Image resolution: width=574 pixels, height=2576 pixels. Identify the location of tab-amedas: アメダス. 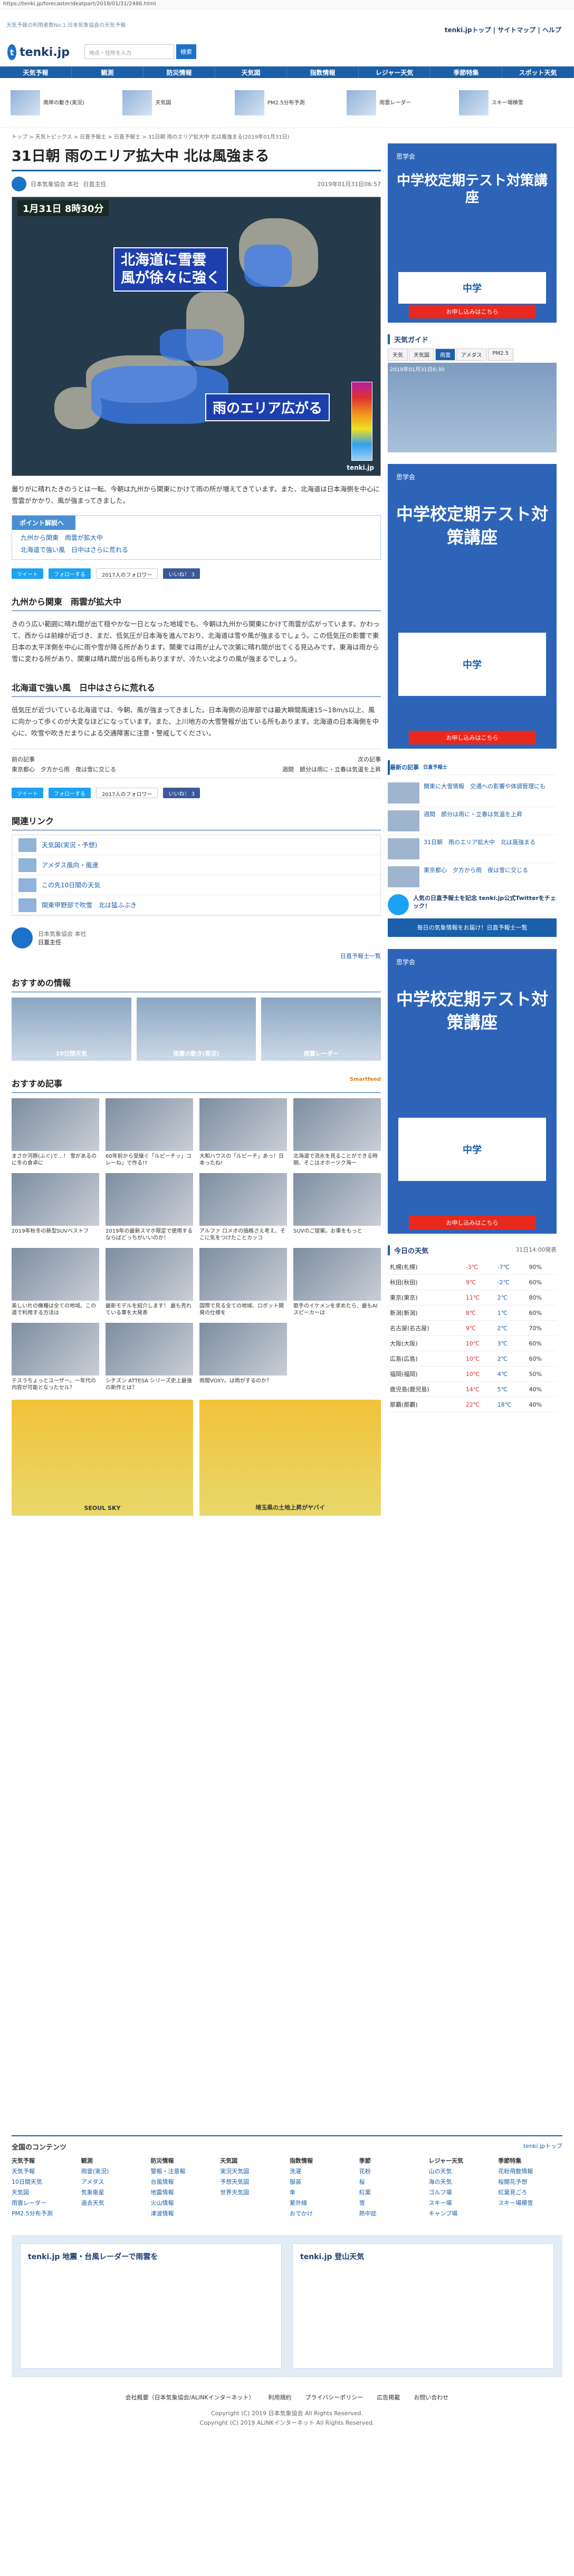
(471, 354).